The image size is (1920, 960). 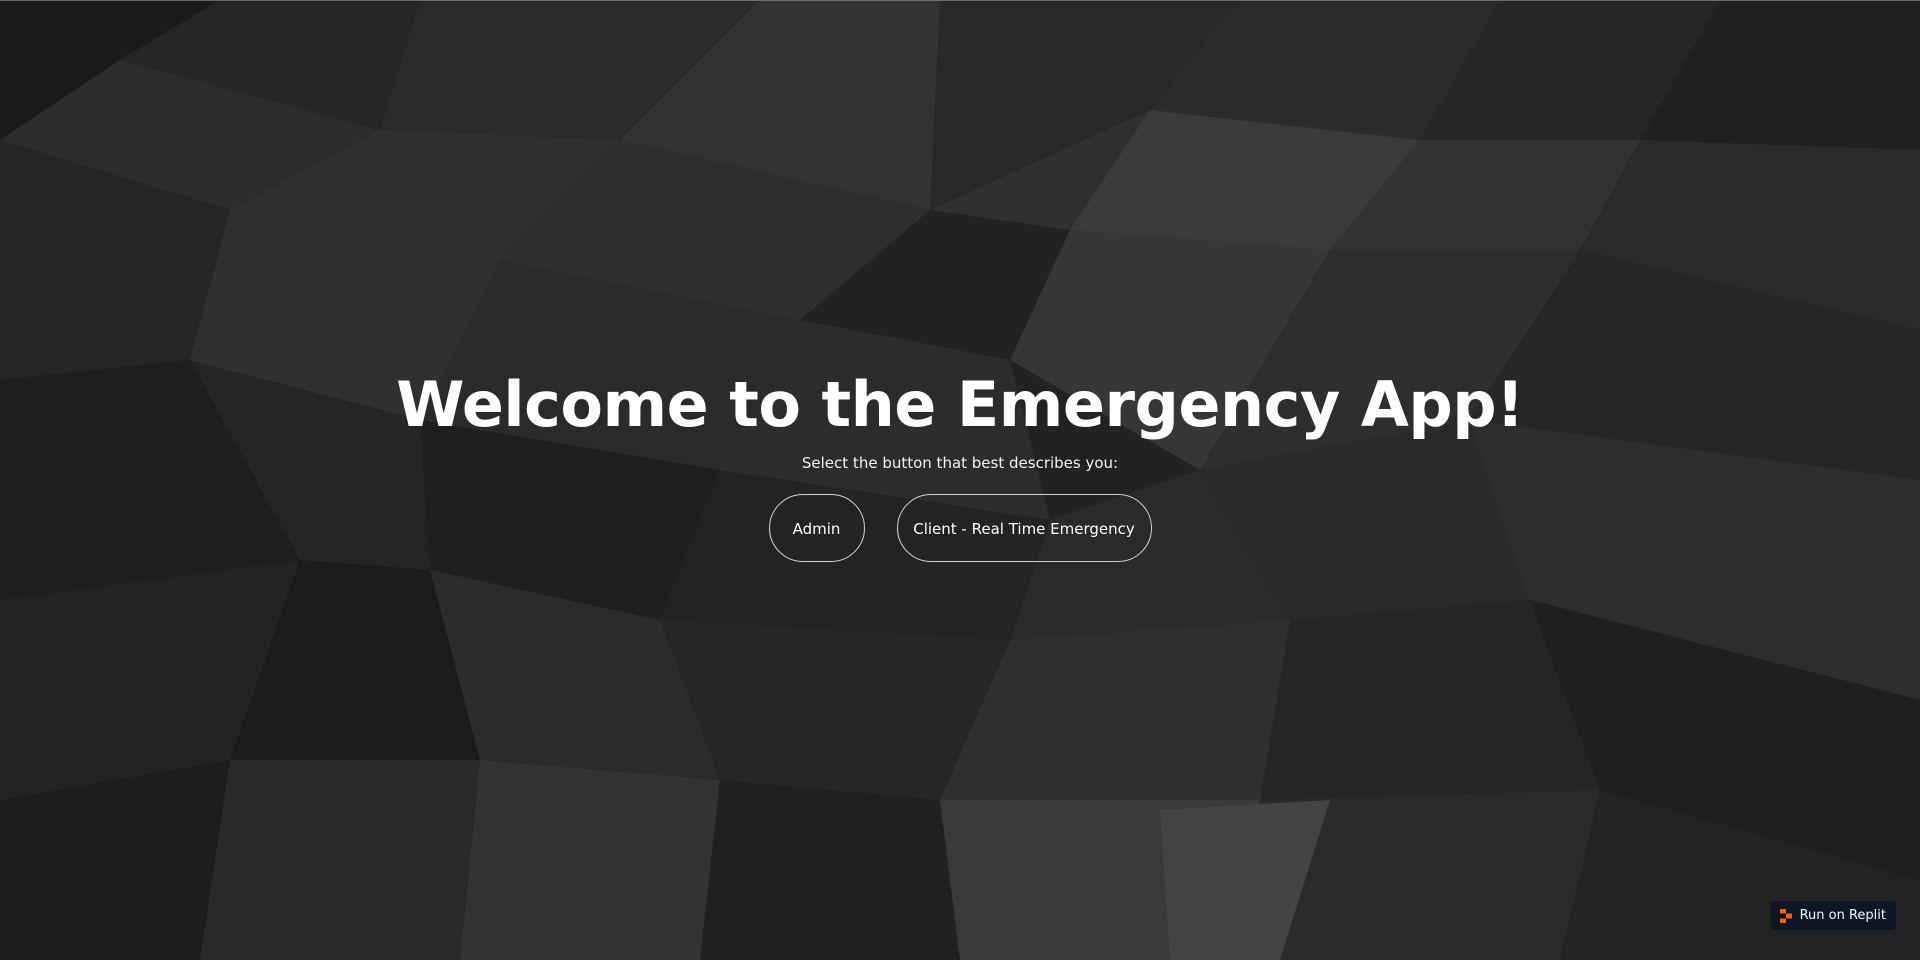 What do you see at coordinates (960, 0) in the screenshot?
I see `top-border` at bounding box center [960, 0].